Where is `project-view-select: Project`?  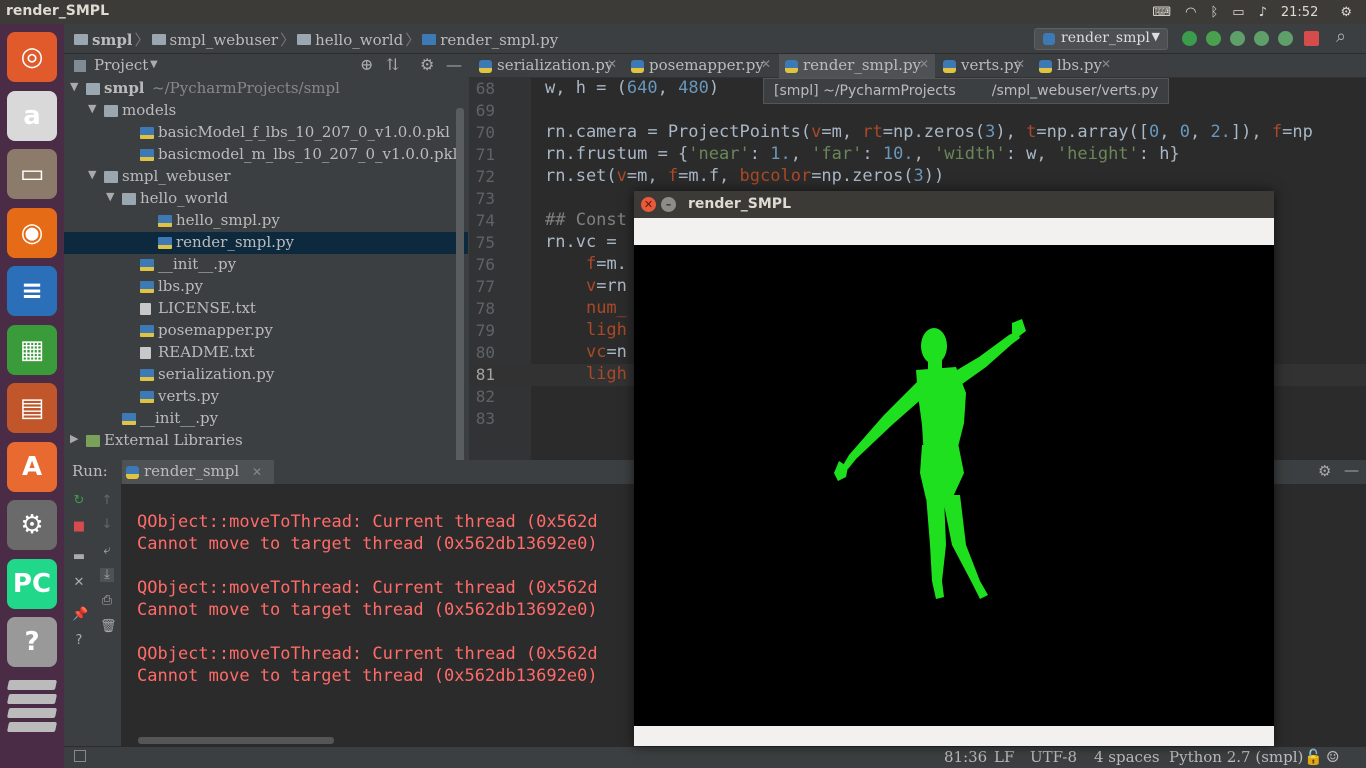 project-view-select: Project is located at coordinates (121, 65).